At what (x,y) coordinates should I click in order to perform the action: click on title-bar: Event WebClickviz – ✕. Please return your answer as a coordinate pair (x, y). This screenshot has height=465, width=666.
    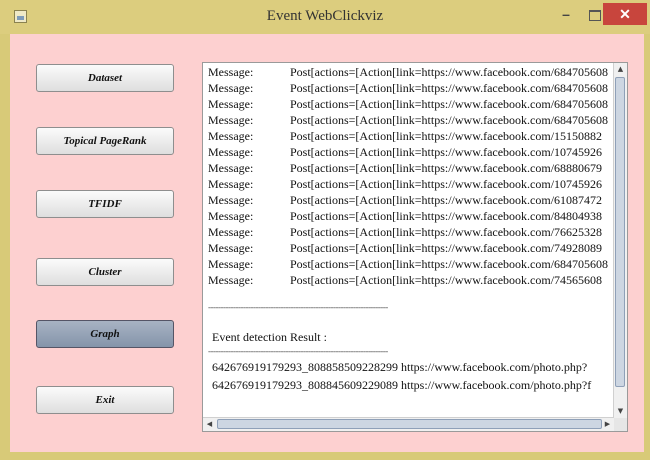
    Looking at the image, I should click on (325, 17).